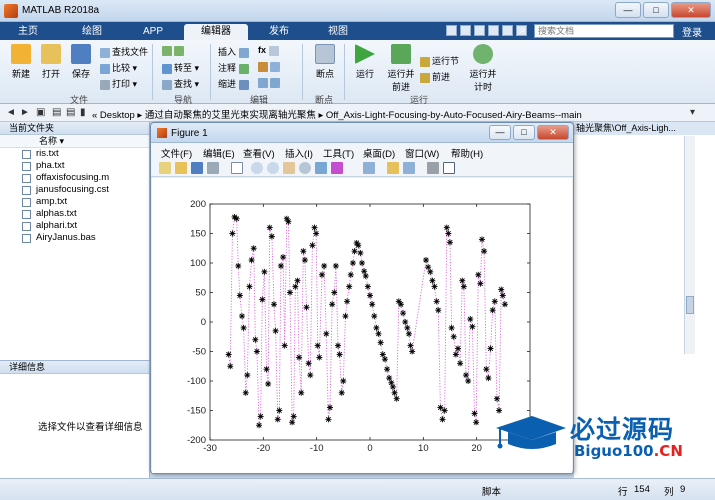 Image resolution: width=715 pixels, height=500 pixels. Describe the element at coordinates (344, 72) in the screenshot. I see `ribbon-separator` at that location.